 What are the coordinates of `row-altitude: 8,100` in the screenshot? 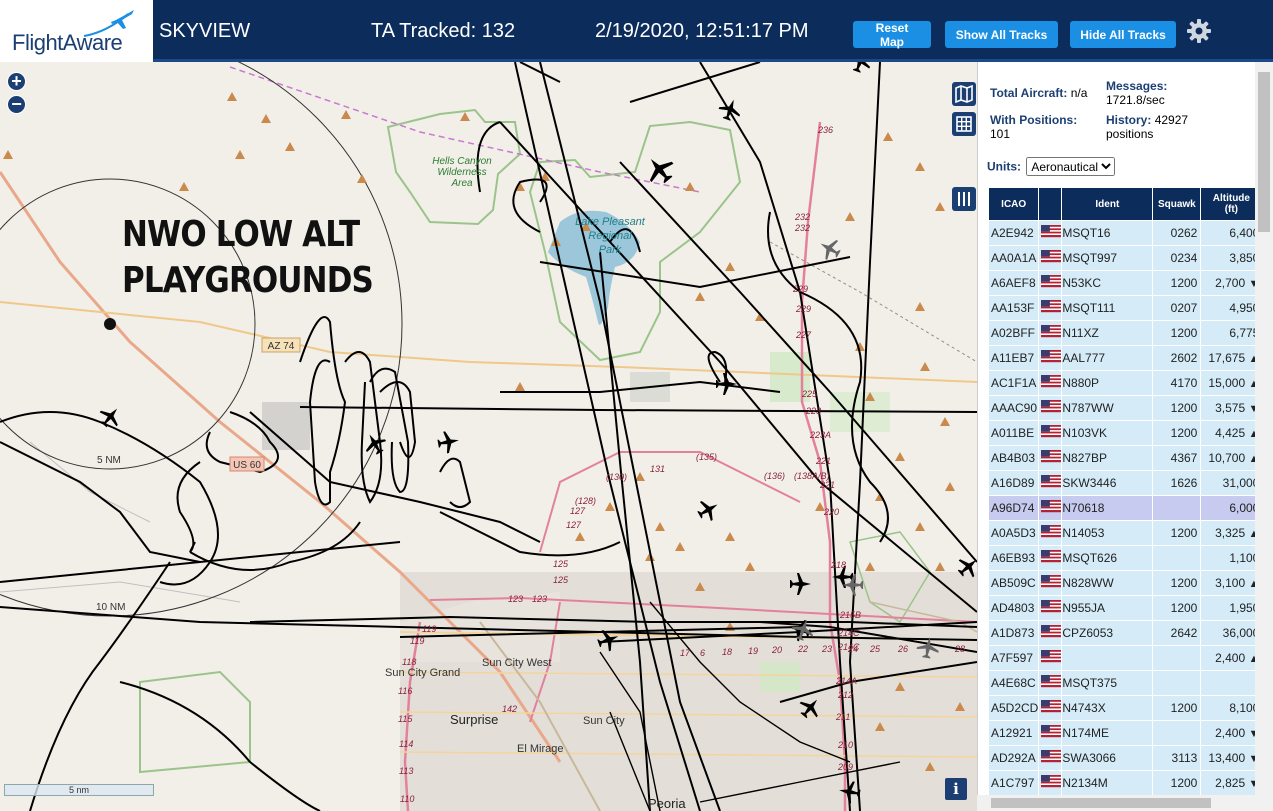 It's located at (1231, 708).